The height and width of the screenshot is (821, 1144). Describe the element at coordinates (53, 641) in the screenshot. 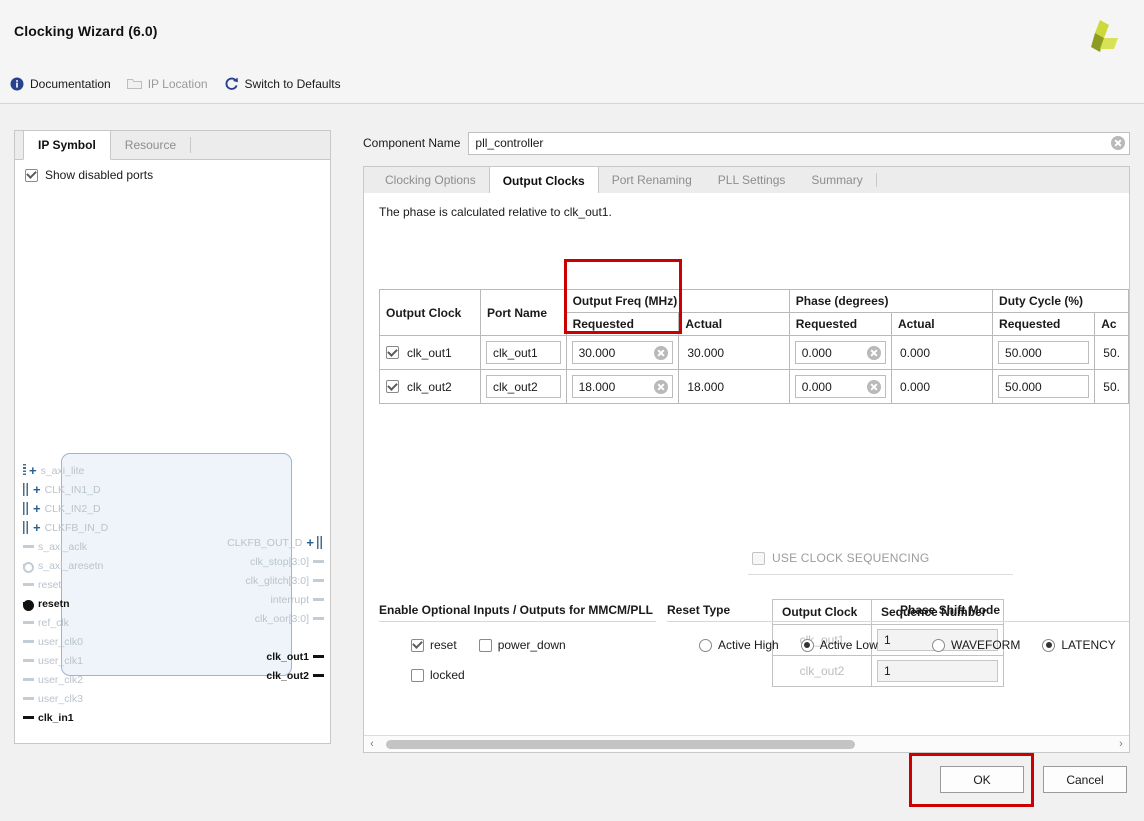

I see `port-user-clk0: user_clk0` at that location.